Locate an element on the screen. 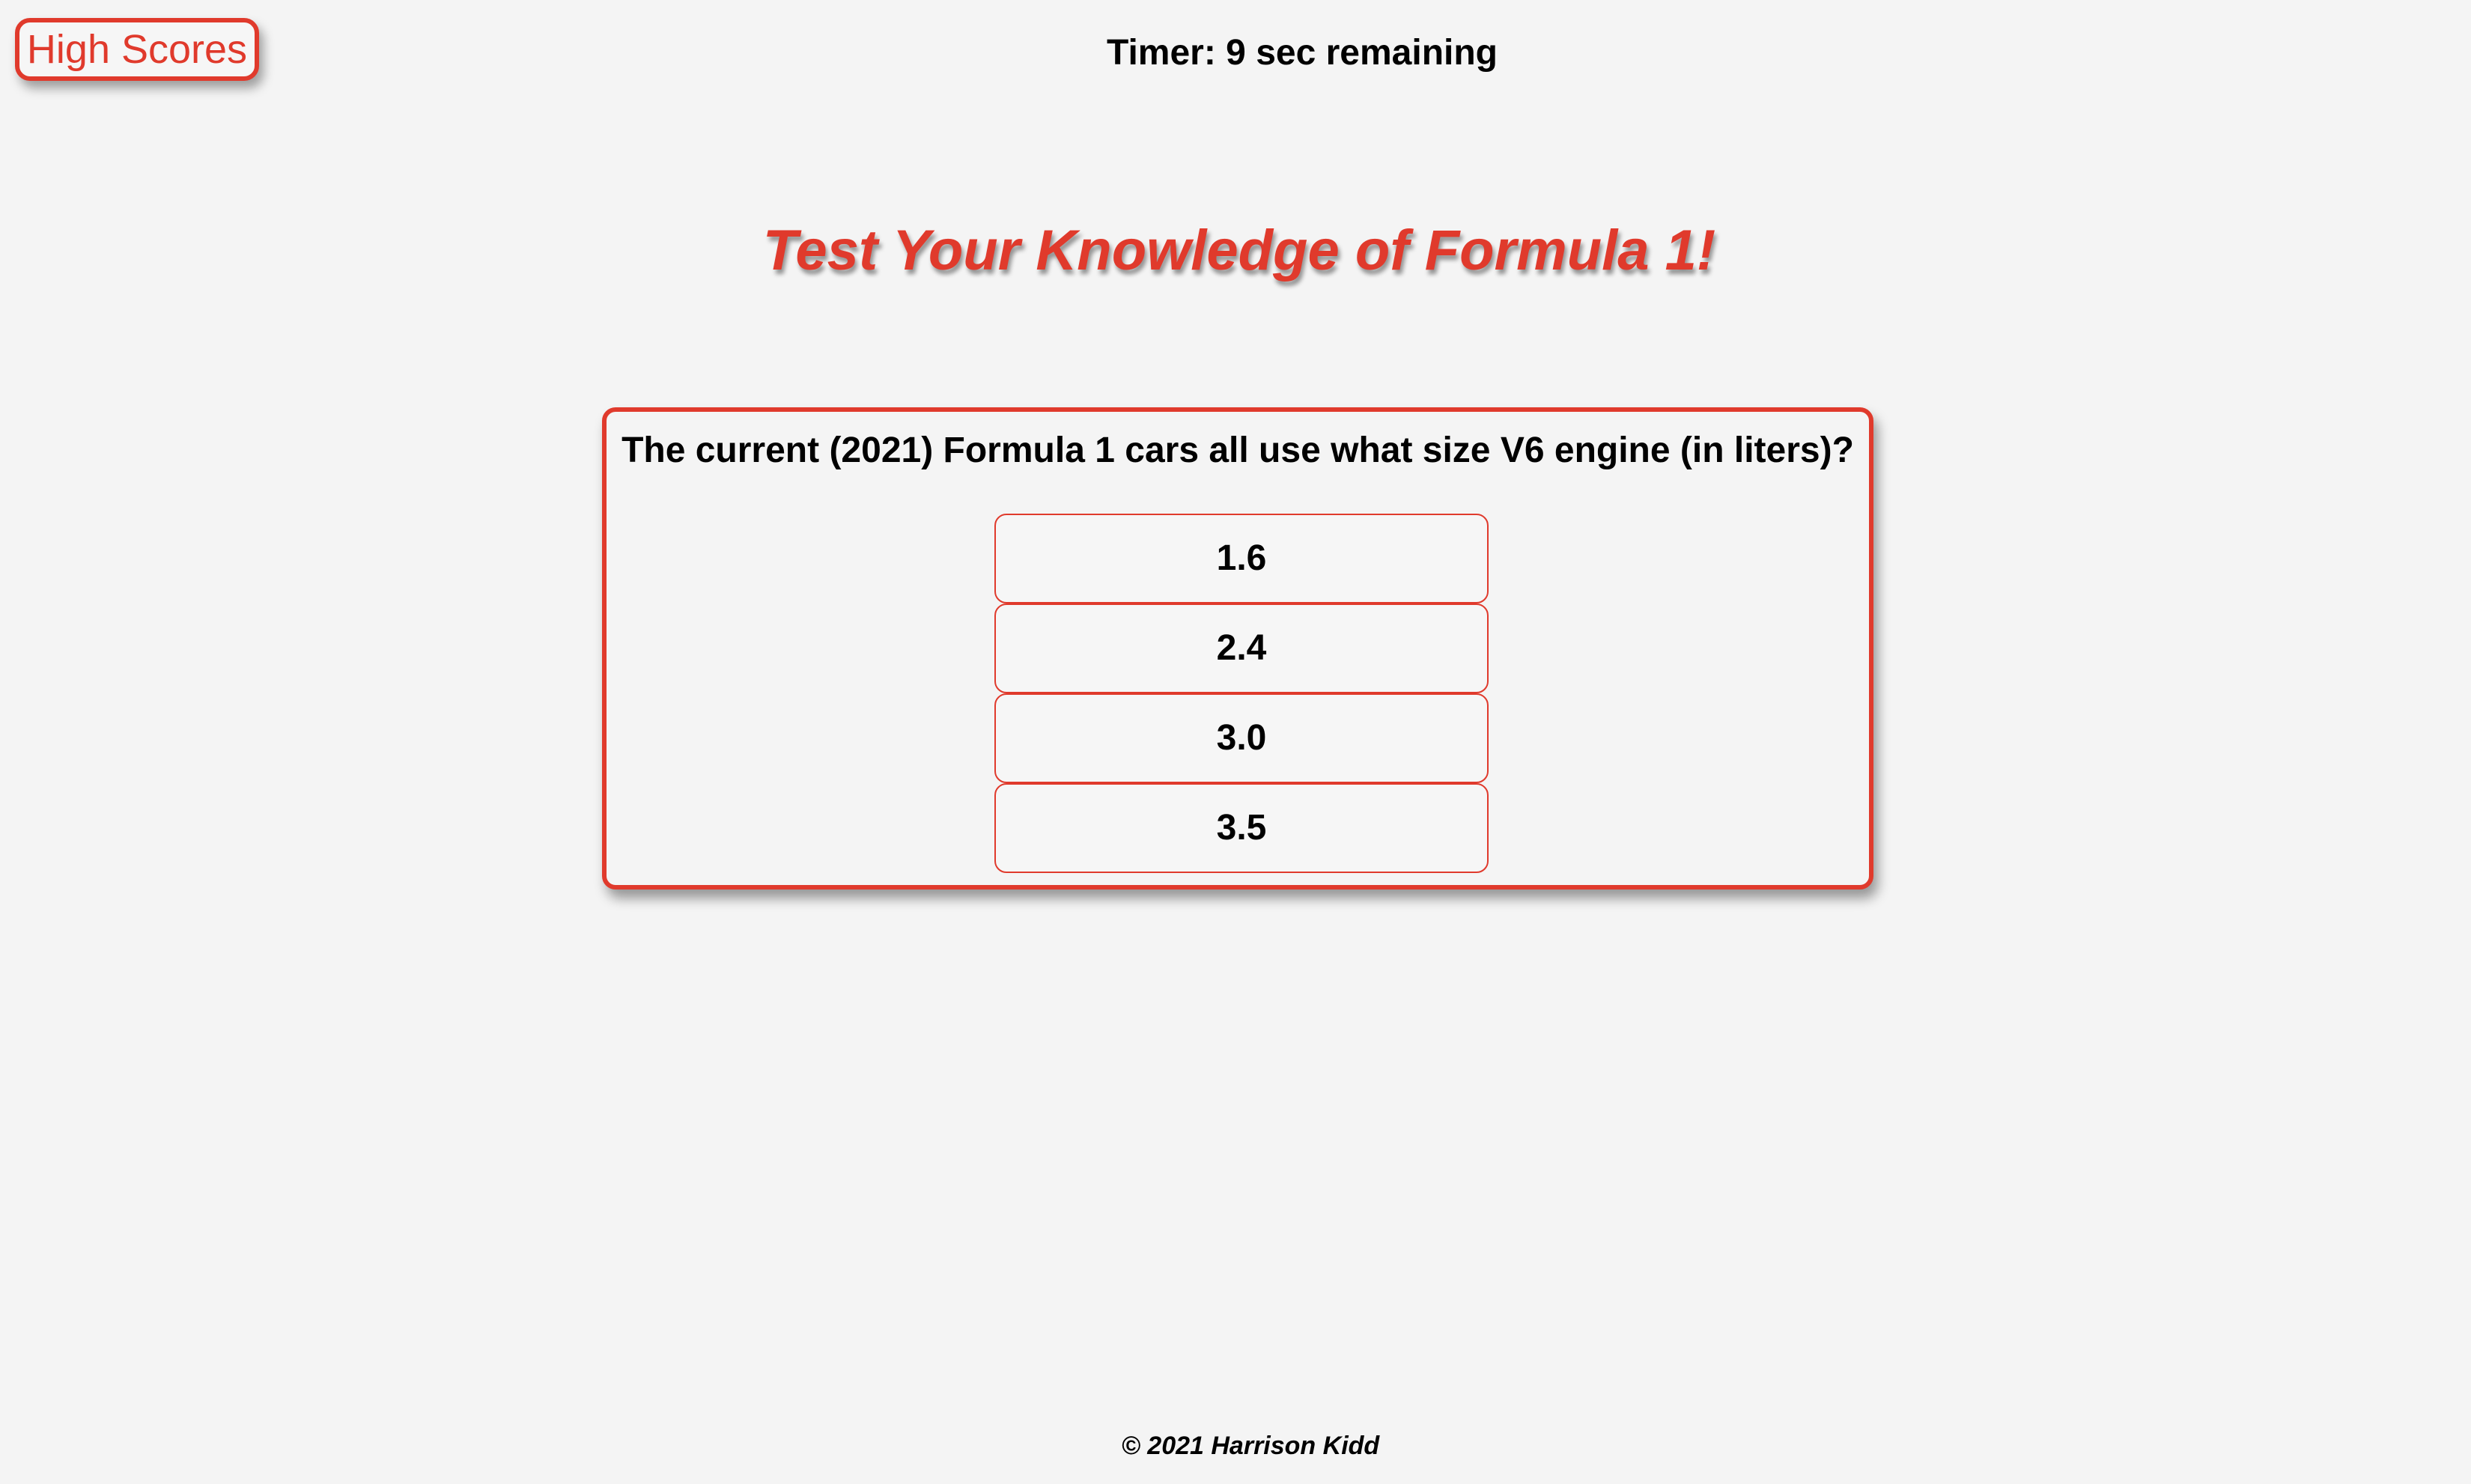 Image resolution: width=2471 pixels, height=1484 pixels. footer-copyright: © 2021 Harrison Kidd is located at coordinates (1250, 1446).